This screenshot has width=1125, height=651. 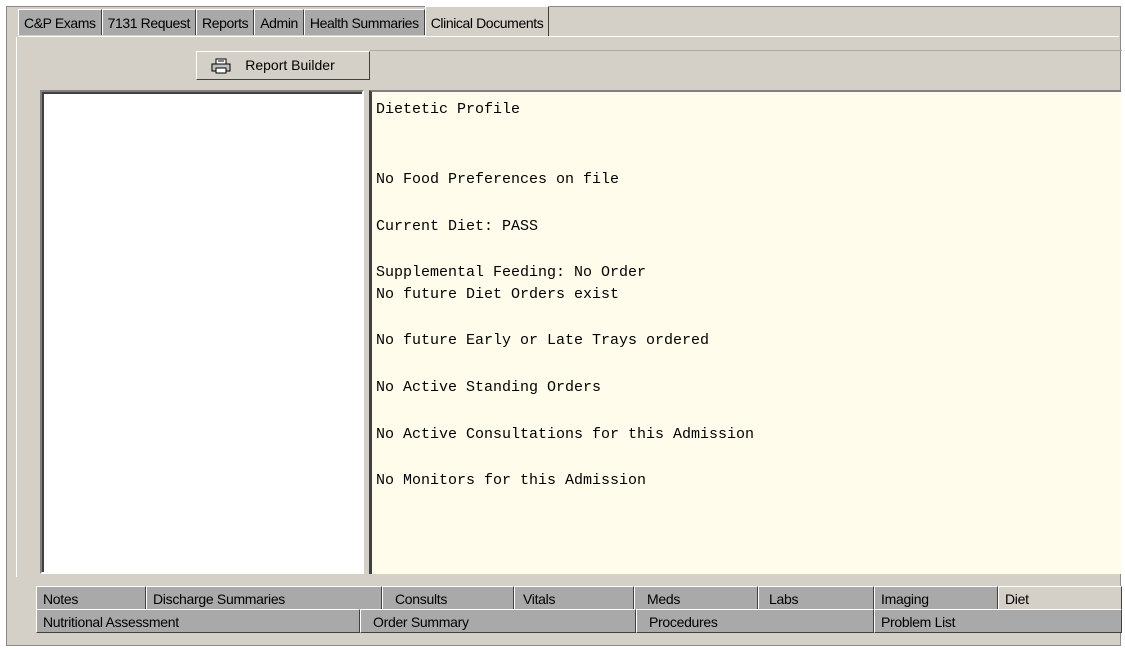 What do you see at coordinates (91, 598) in the screenshot?
I see `tab-notes: Notes` at bounding box center [91, 598].